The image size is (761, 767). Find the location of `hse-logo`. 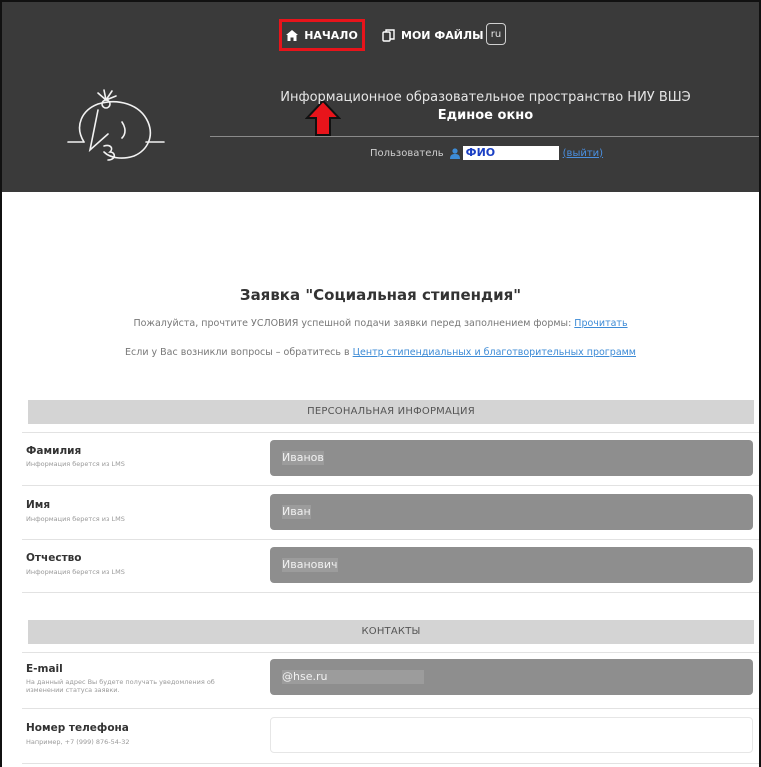

hse-logo is located at coordinates (116, 125).